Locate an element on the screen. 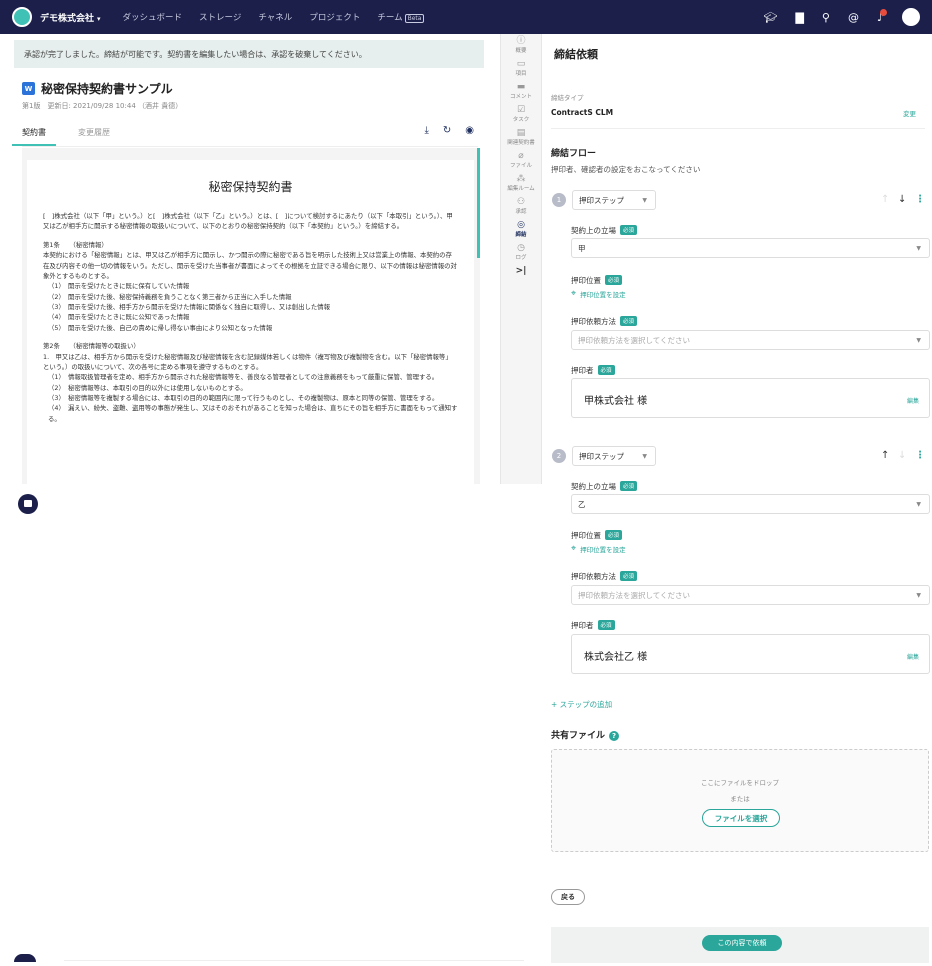  nav-dashboard: ダッシュボード is located at coordinates (153, 17).